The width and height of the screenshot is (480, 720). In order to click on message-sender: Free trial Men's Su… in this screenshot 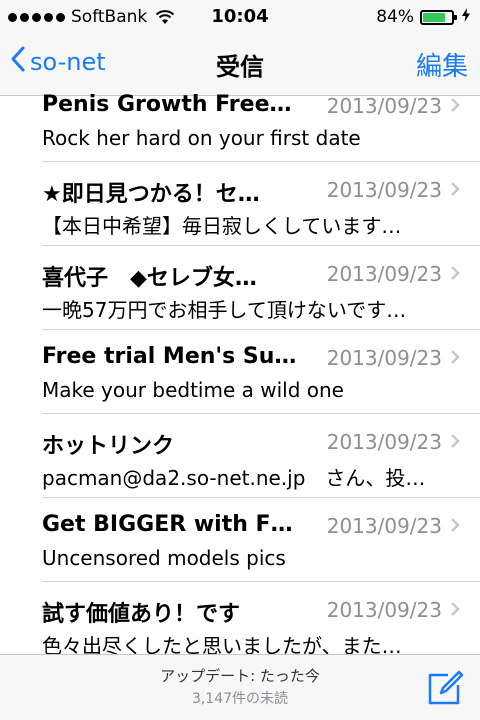, I will do `click(169, 356)`.